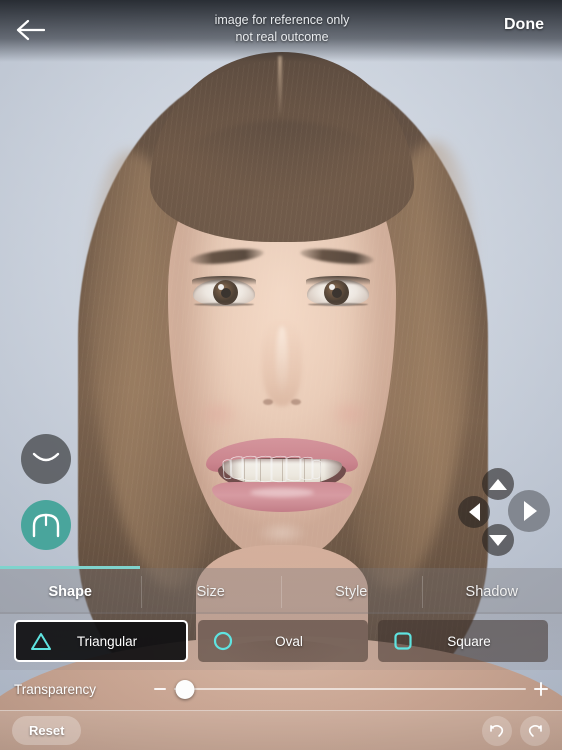 The image size is (562, 750). I want to click on undo-arrow-icon, so click(497, 730).